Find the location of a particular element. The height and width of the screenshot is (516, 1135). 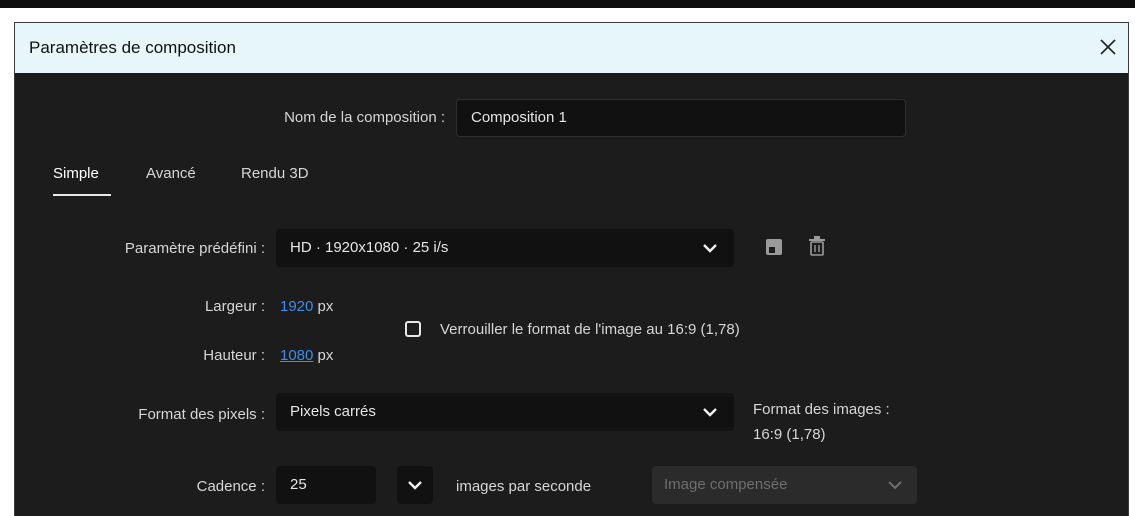

left-background-edge is located at coordinates (7, 261).